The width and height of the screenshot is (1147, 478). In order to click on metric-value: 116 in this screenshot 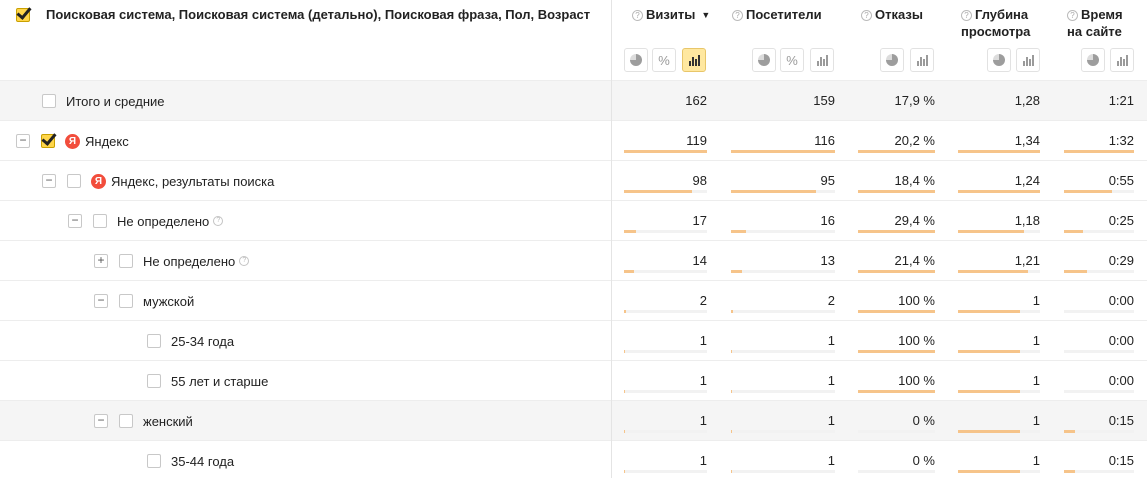, I will do `click(824, 140)`.